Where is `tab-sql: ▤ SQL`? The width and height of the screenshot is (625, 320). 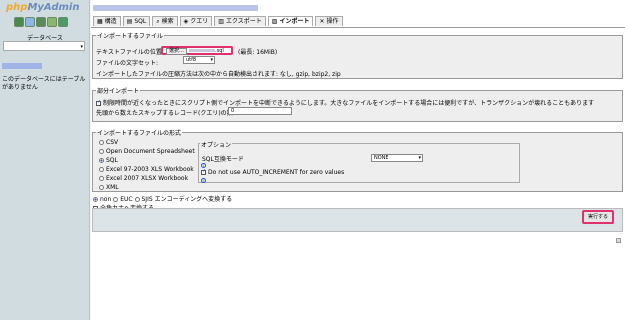 tab-sql: ▤ SQL is located at coordinates (136, 21).